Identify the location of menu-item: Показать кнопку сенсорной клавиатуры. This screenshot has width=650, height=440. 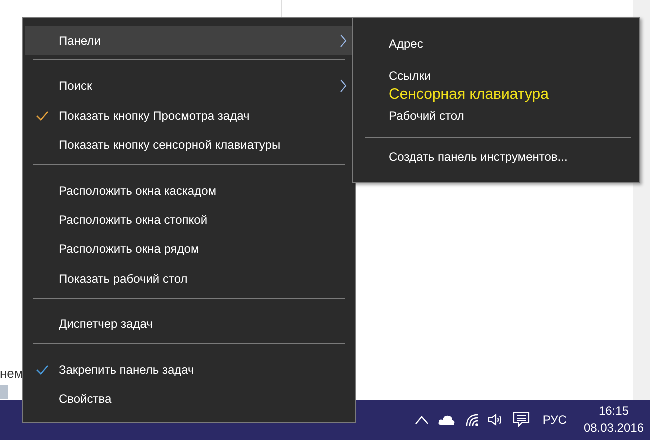
(189, 145).